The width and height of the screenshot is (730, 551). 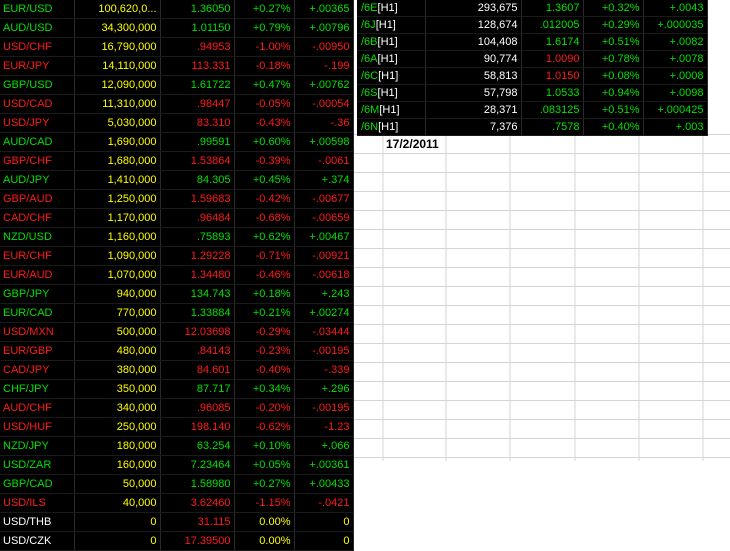 I want to click on percent-change-cell: +0.62%, so click(x=264, y=237).